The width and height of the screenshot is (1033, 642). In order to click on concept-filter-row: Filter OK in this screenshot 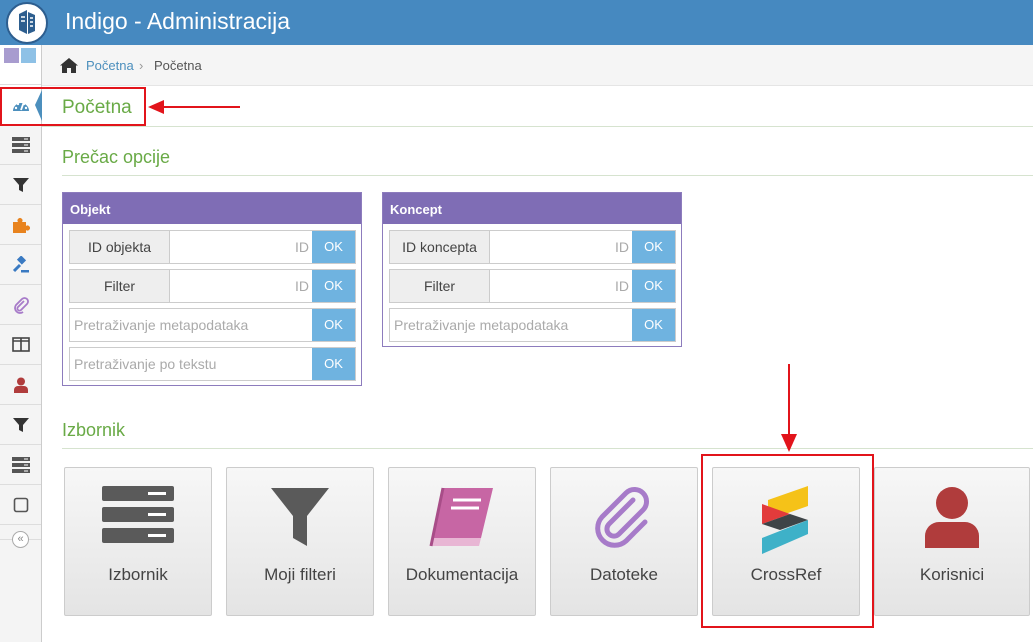, I will do `click(532, 286)`.